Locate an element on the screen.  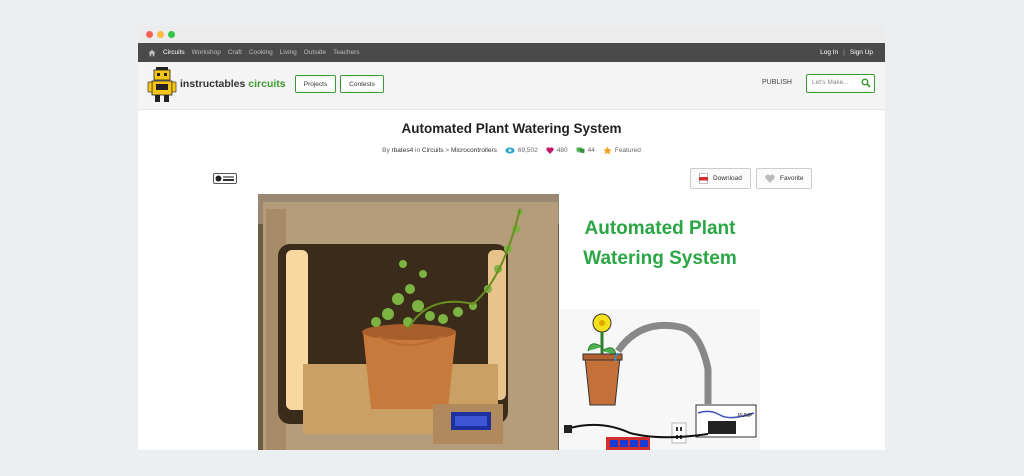
home-icon is located at coordinates (152, 53).